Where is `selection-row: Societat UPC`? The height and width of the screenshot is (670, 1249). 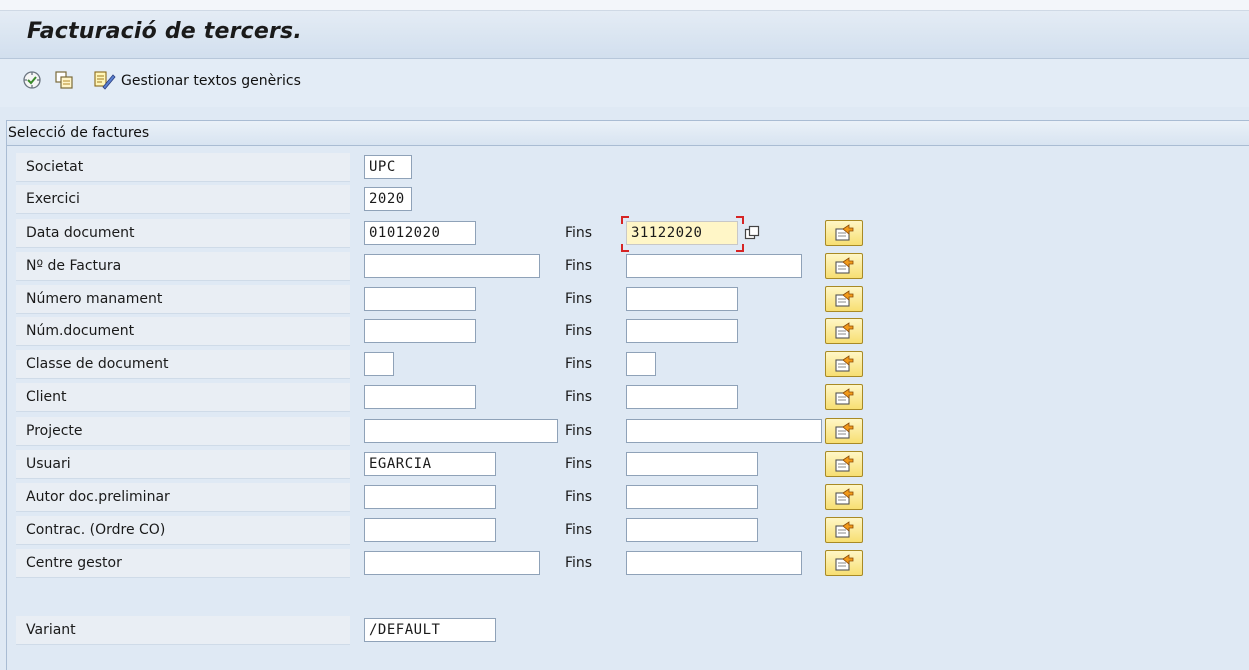 selection-row: Societat UPC is located at coordinates (566, 167).